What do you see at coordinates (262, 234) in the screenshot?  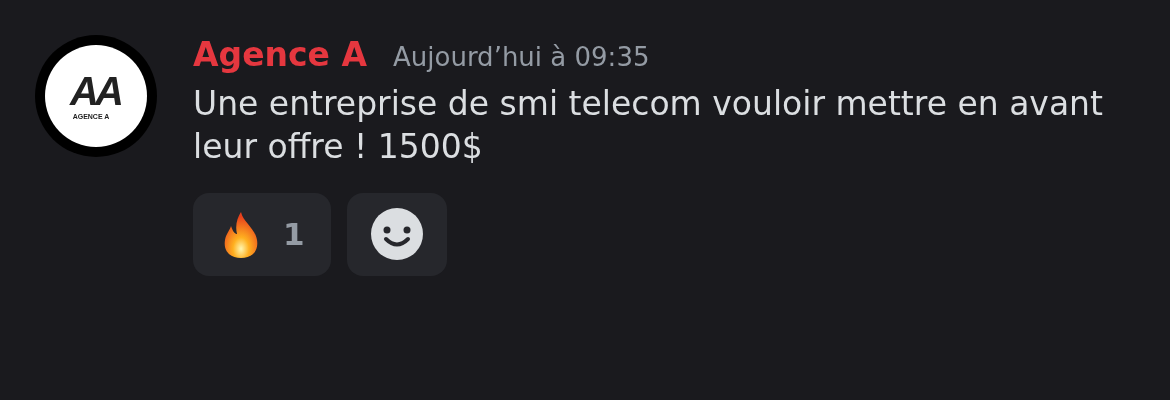 I see `reaction-button: 1` at bounding box center [262, 234].